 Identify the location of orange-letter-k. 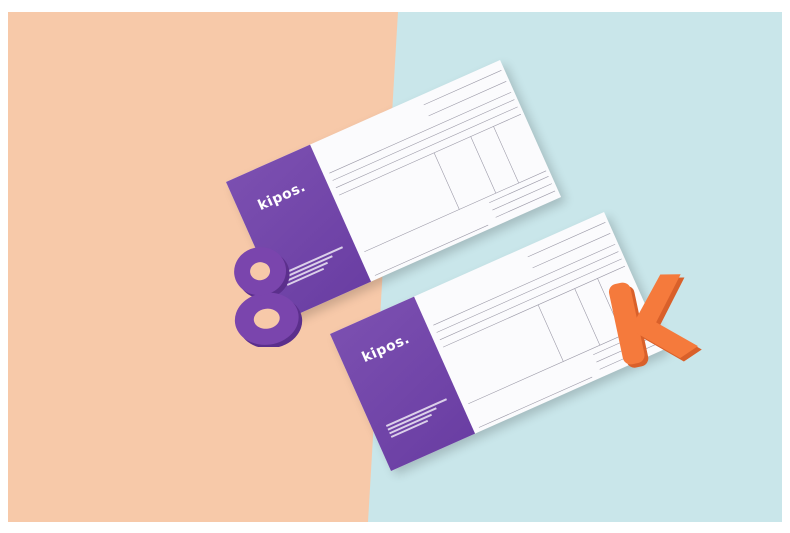
(655, 321).